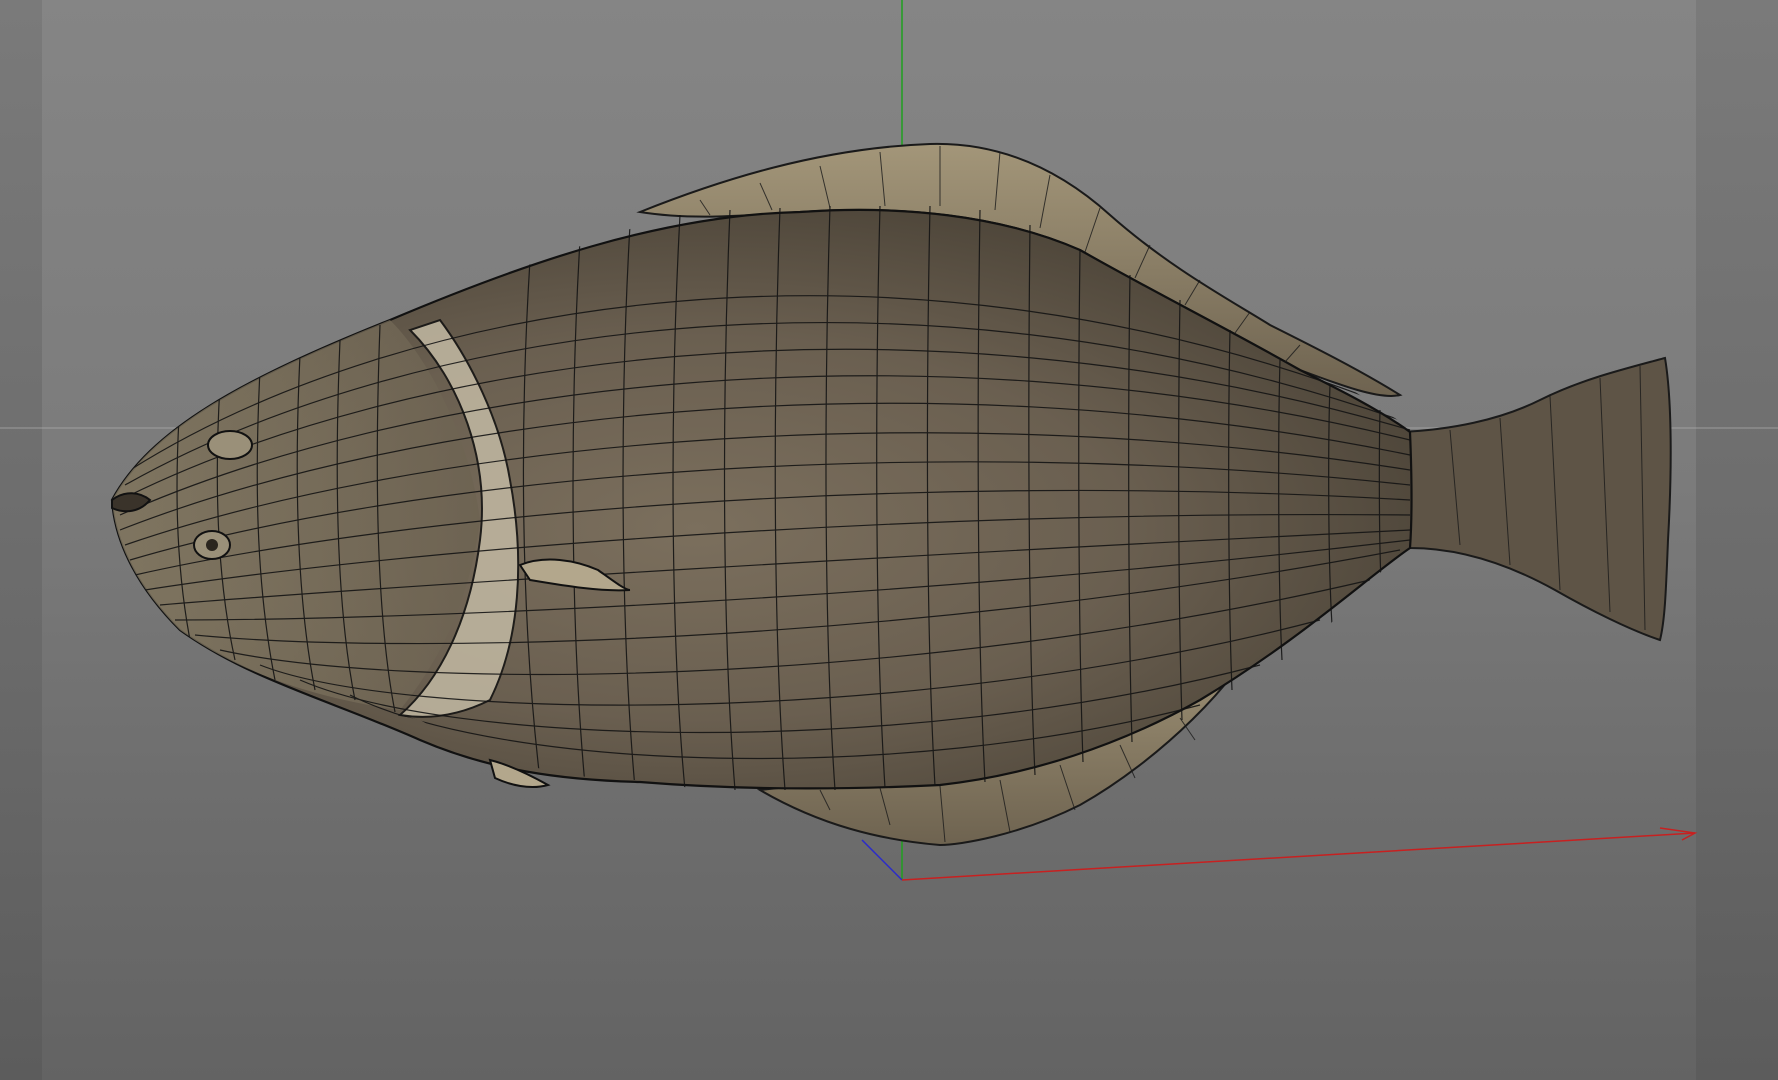 This screenshot has height=1080, width=1778. Describe the element at coordinates (1298, 856) in the screenshot. I see `x-axis-line` at that location.